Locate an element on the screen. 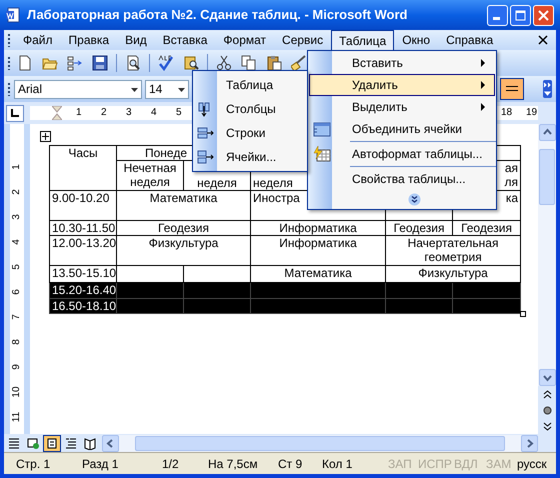 The height and width of the screenshot is (478, 560). font-name-field: Arial is located at coordinates (78, 89).